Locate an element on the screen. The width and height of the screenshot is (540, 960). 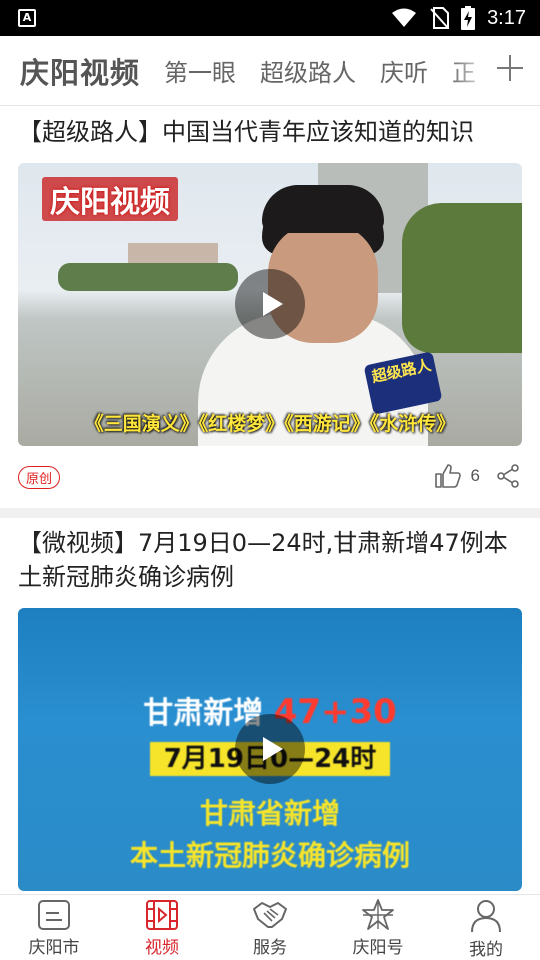
video-title: 【微视频】7月19日0—24时,甘肃新增47例本土新冠肺炎确诊病例 is located at coordinates (270, 560).